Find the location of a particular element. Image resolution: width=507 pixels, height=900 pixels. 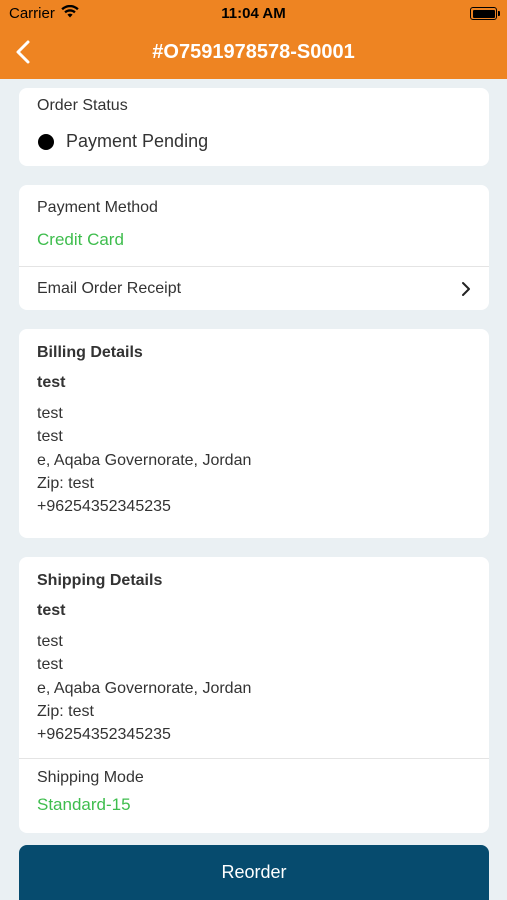

order-status-card: Order Status Payment Pending is located at coordinates (254, 127).